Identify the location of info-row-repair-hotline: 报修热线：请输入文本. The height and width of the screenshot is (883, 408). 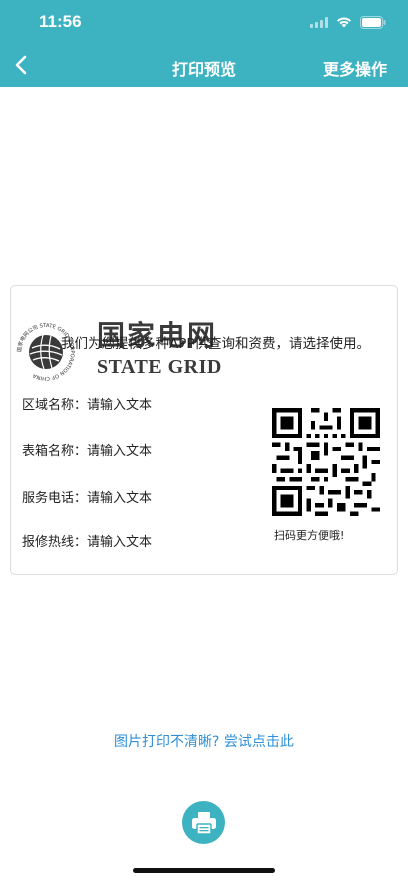
(87, 540).